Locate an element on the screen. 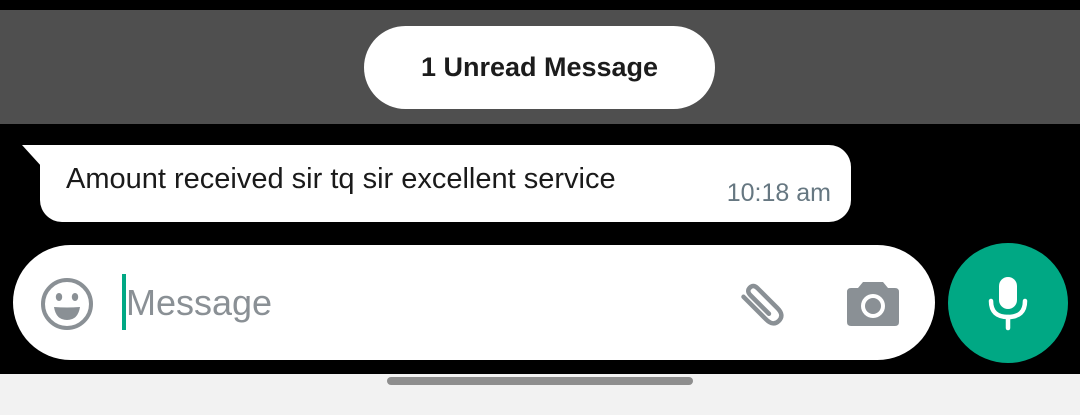  home-gesture-handle is located at coordinates (540, 381).